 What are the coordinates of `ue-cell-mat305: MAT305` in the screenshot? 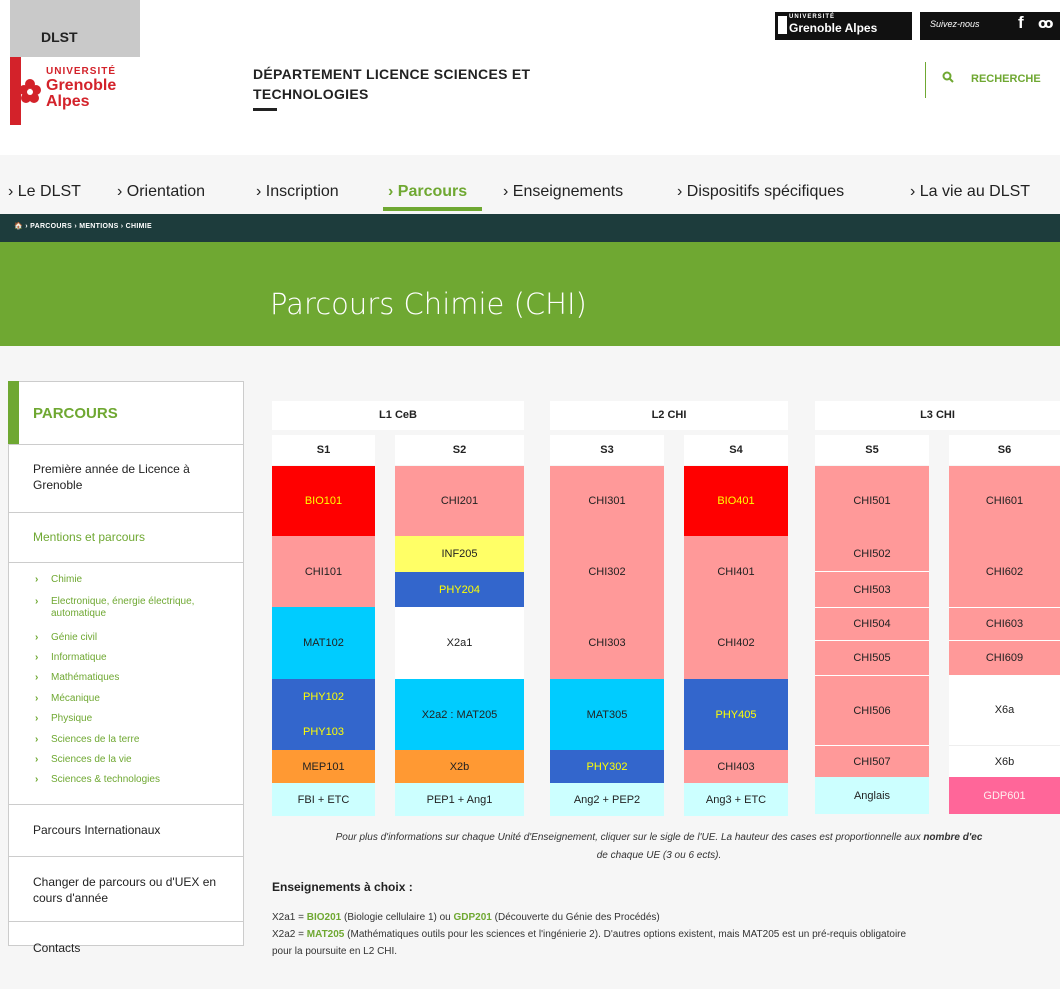 It's located at (607, 714).